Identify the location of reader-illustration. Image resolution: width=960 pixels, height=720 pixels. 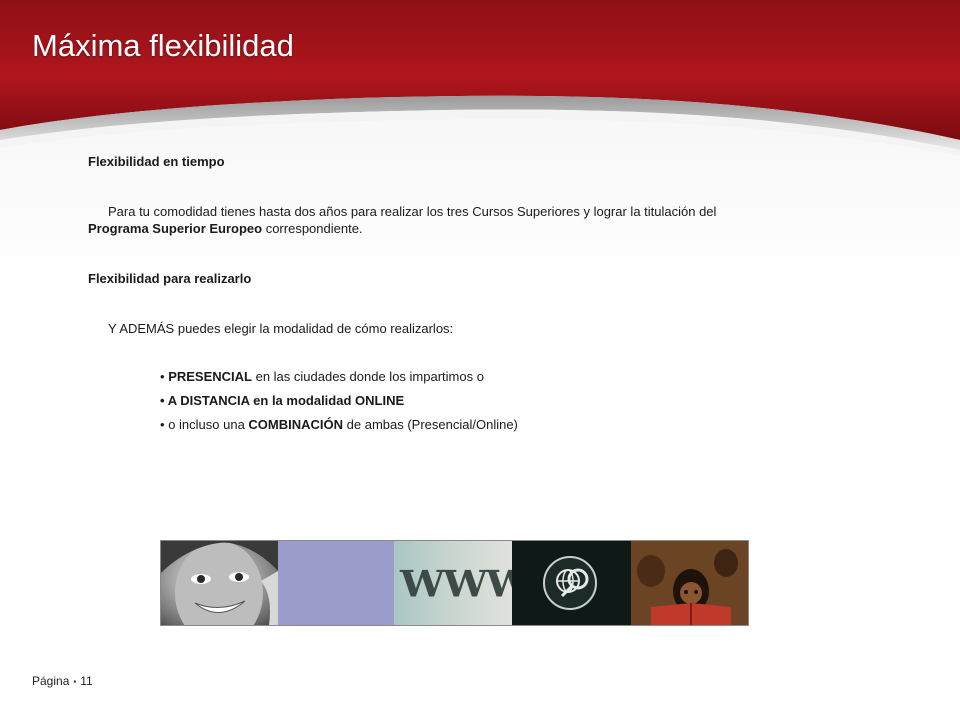
(689, 583).